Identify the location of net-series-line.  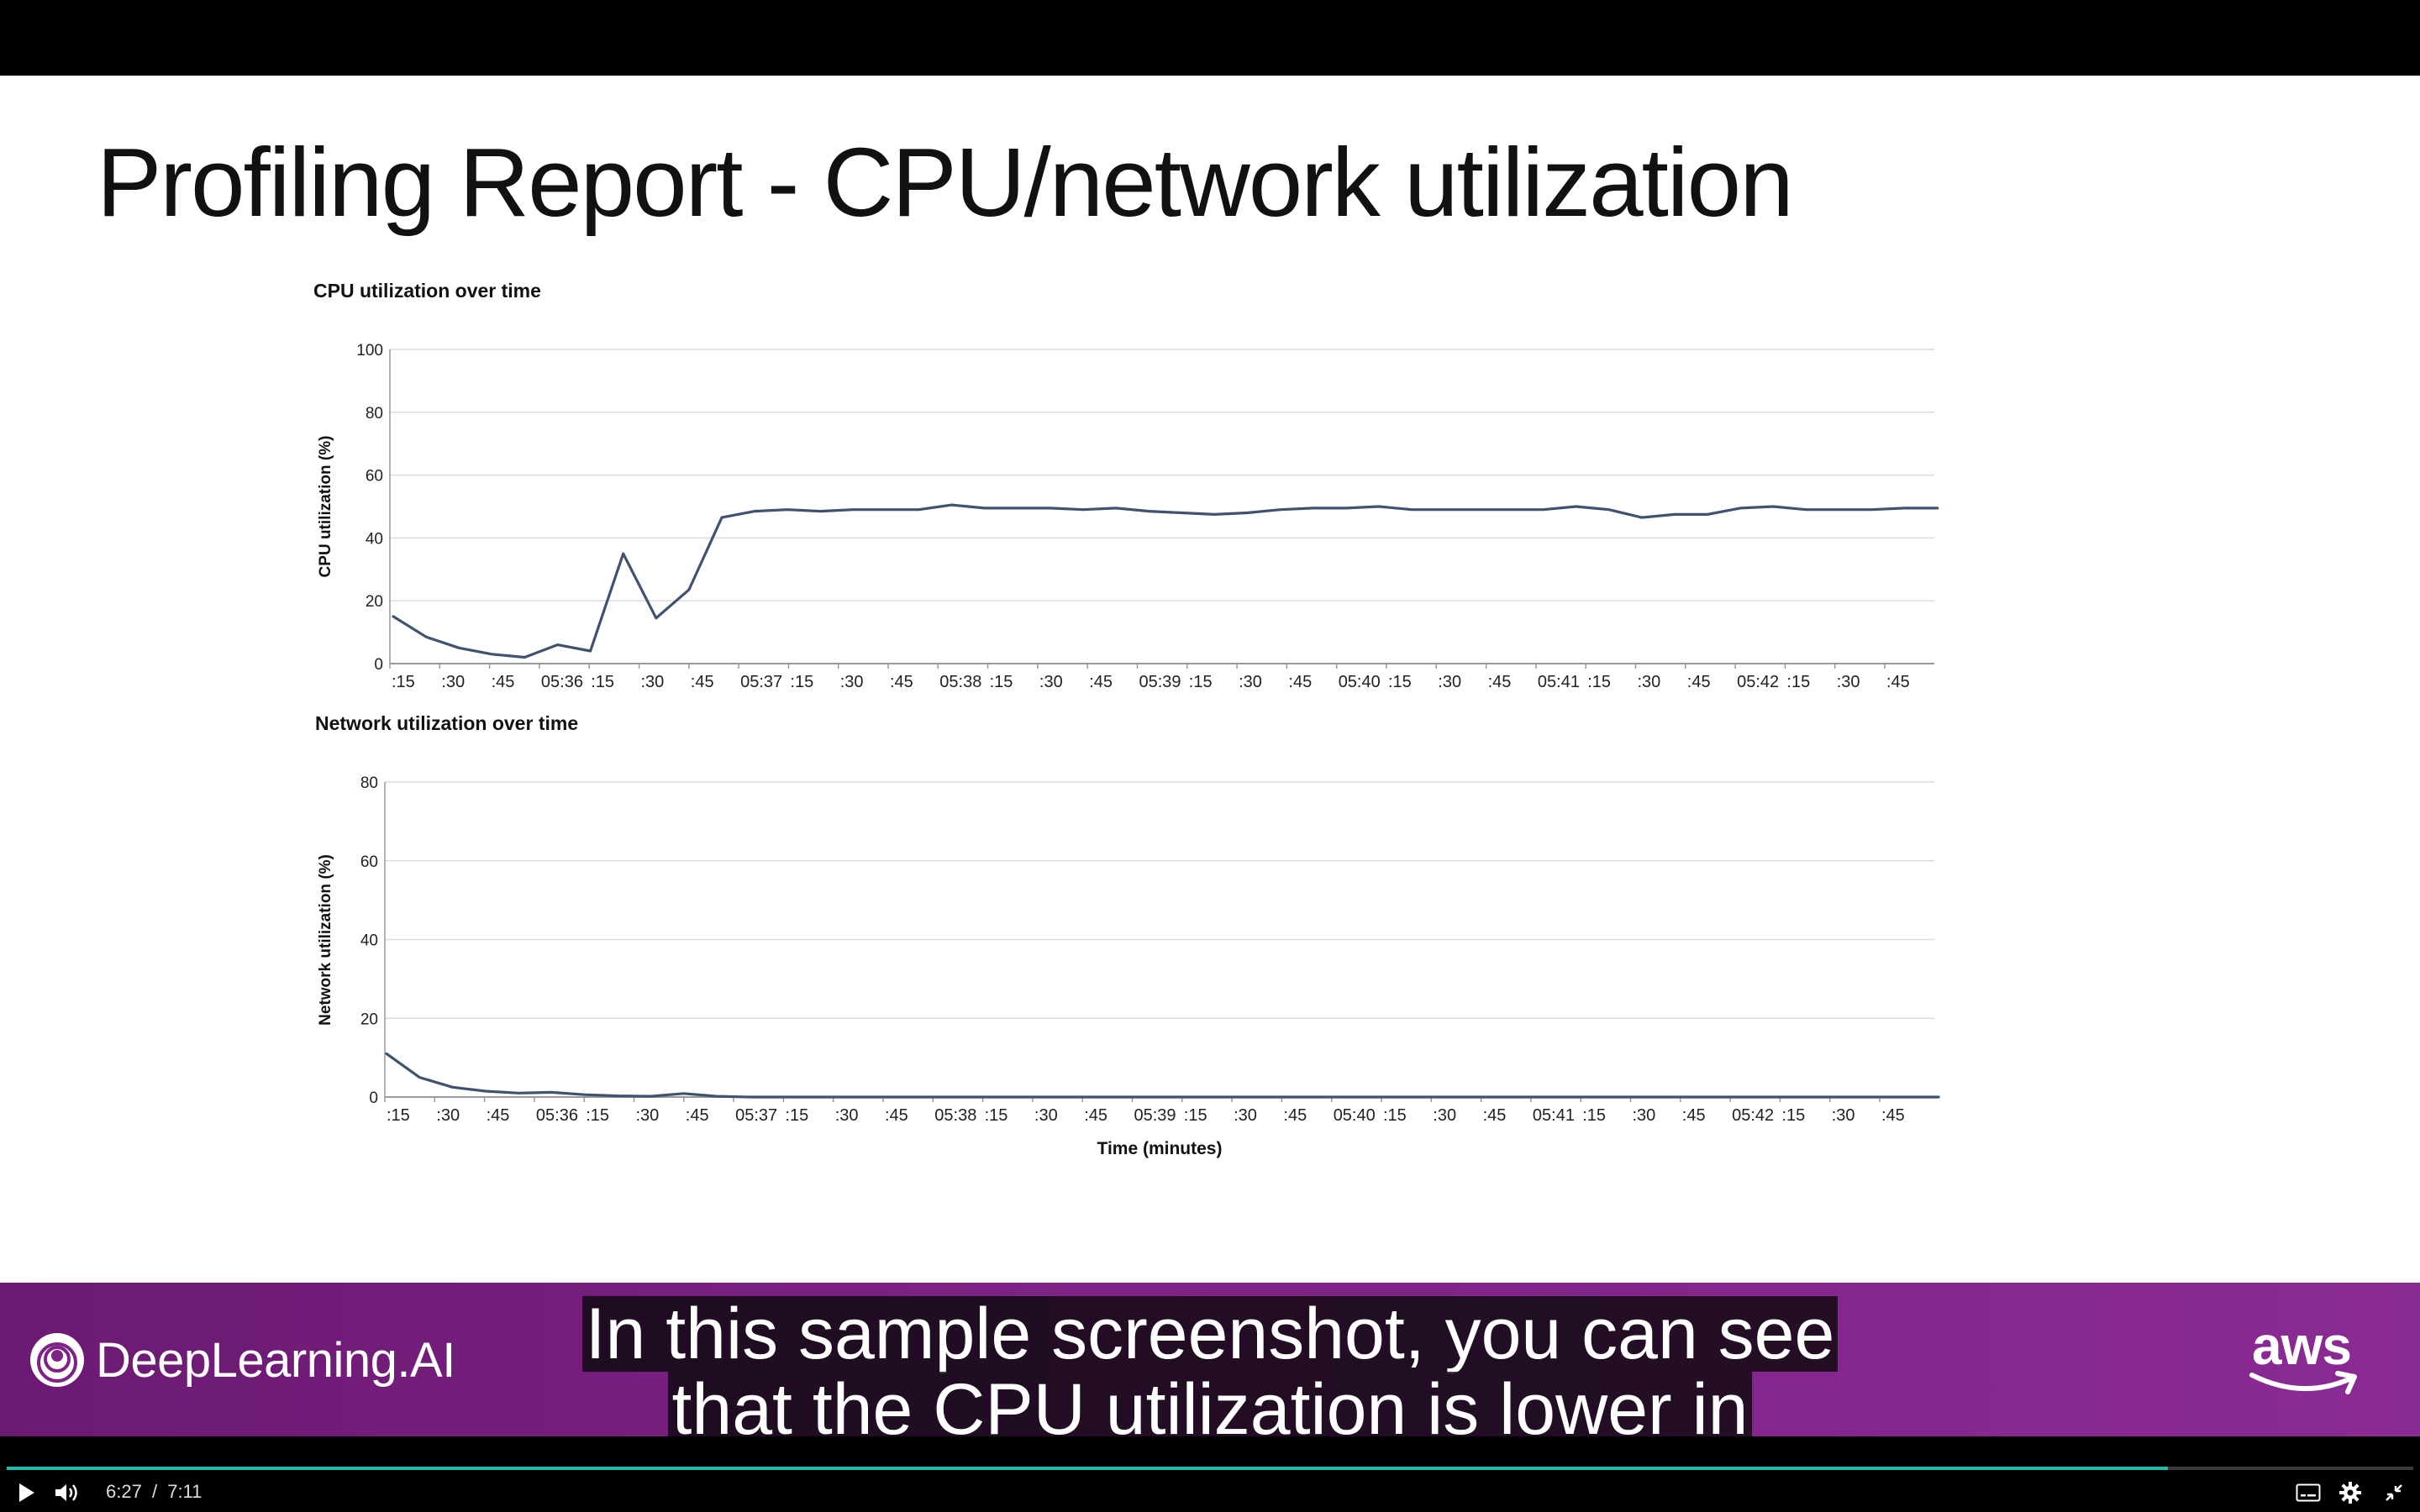
(1163, 1075).